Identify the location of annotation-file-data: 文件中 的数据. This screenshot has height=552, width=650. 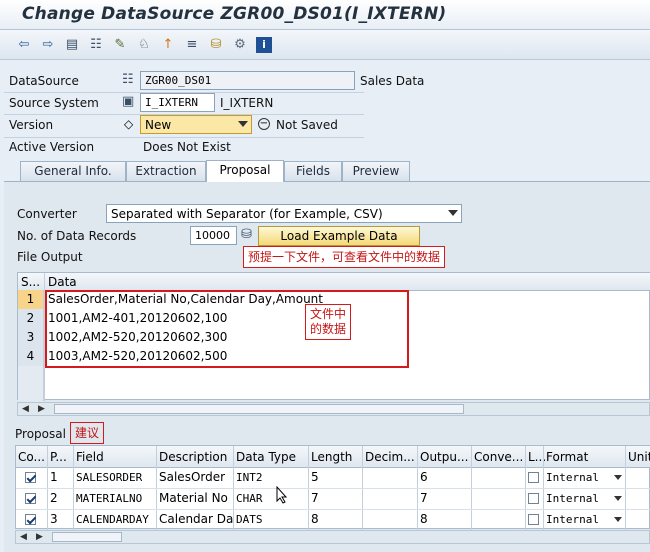
(328, 322).